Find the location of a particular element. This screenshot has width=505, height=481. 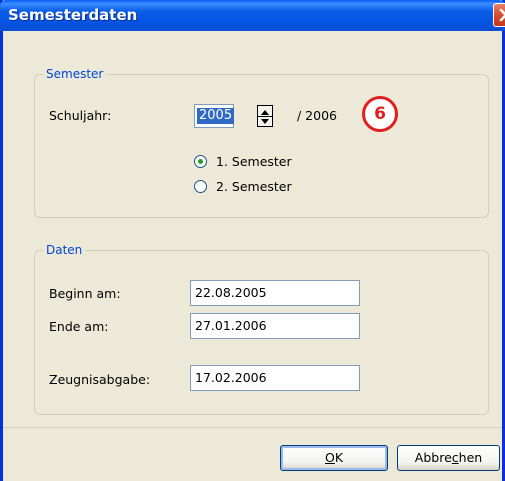

arrow-down-icon is located at coordinates (265, 121).